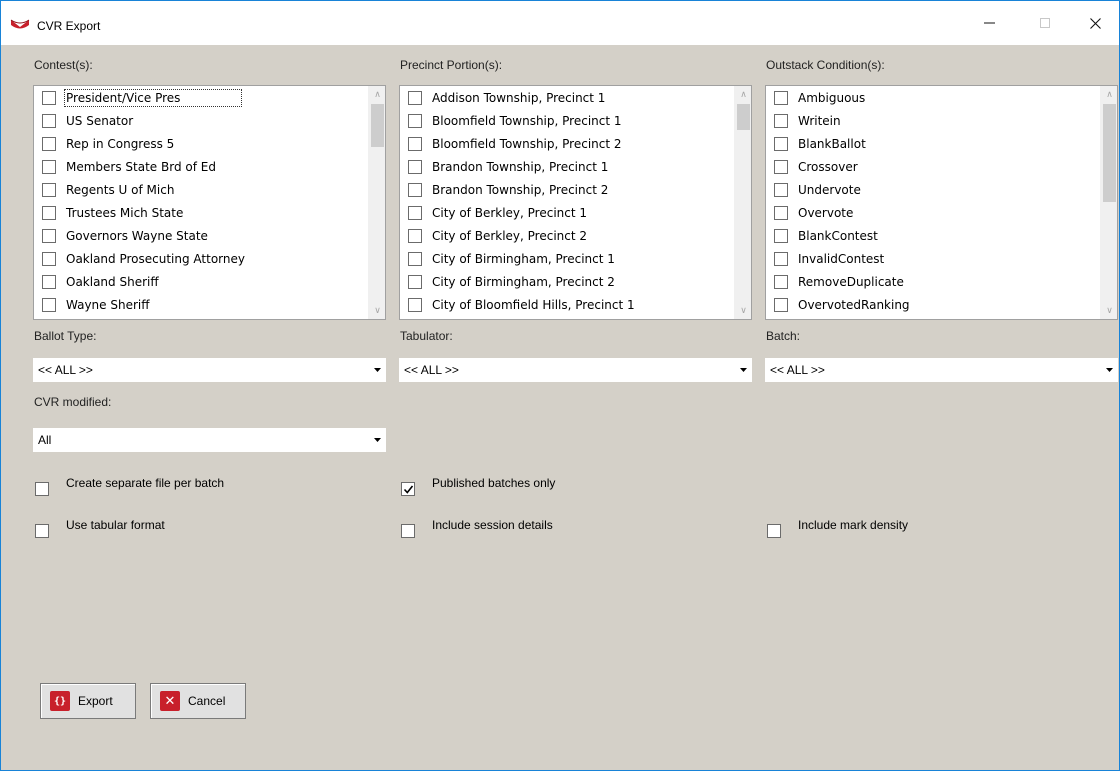 Image resolution: width=1120 pixels, height=771 pixels. What do you see at coordinates (774, 531) in the screenshot?
I see `mark-density-checkbox` at bounding box center [774, 531].